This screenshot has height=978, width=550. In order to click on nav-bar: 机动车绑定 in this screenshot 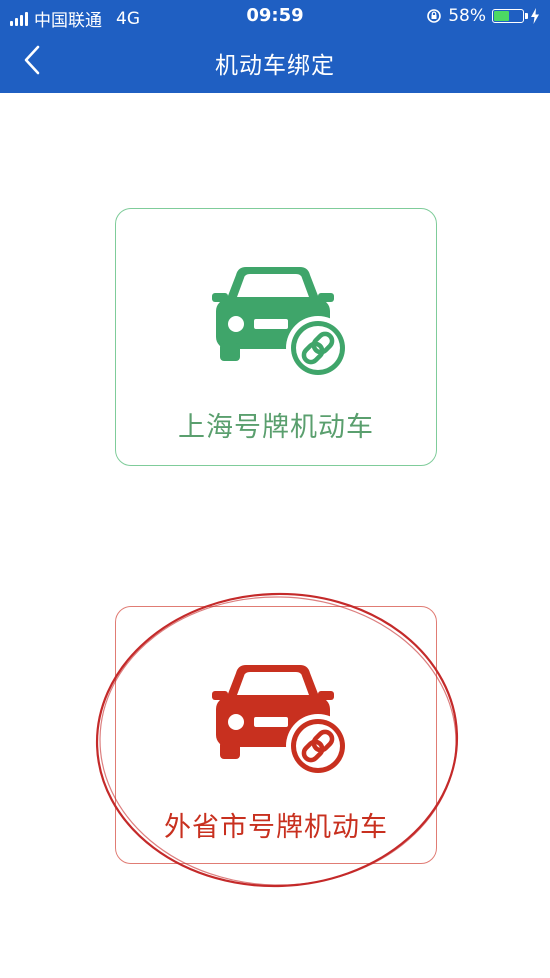, I will do `click(275, 63)`.